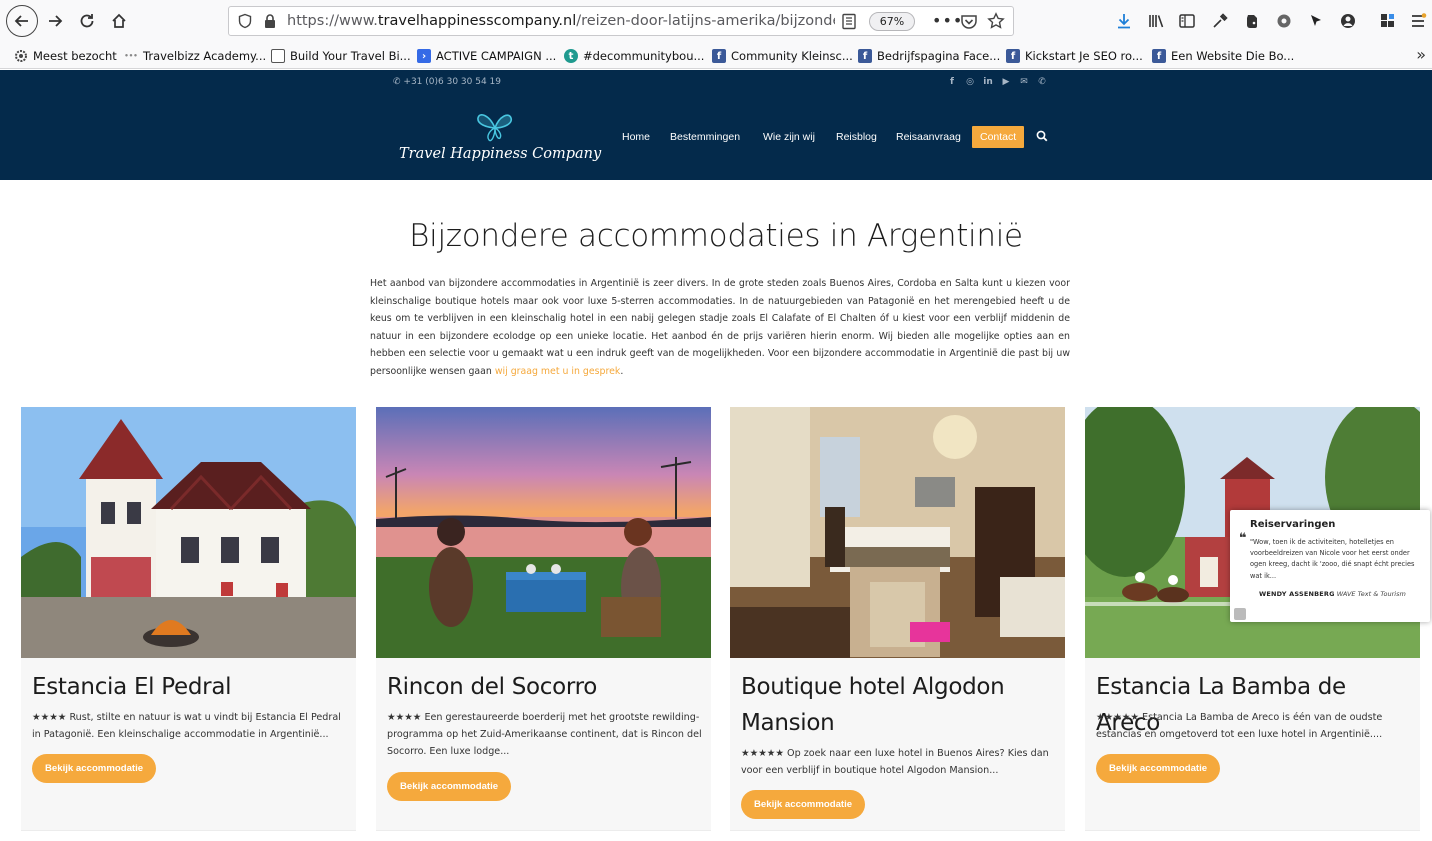  I want to click on home-icon, so click(119, 20).